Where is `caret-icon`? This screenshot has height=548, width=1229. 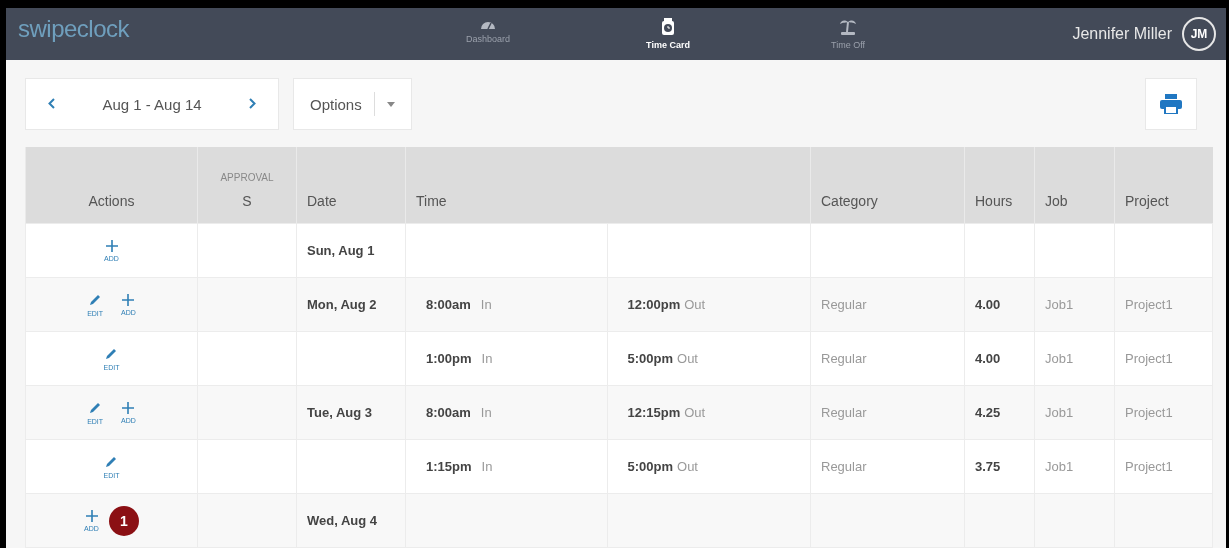
caret-icon is located at coordinates (390, 104).